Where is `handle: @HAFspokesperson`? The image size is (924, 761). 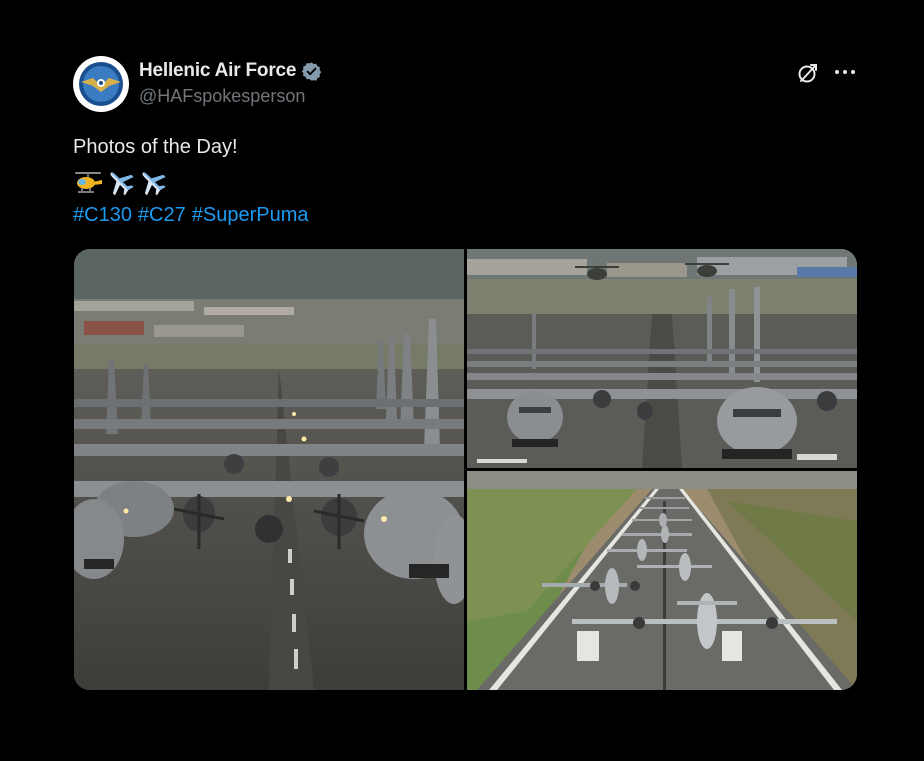
handle: @HAFspokesperson is located at coordinates (230, 96).